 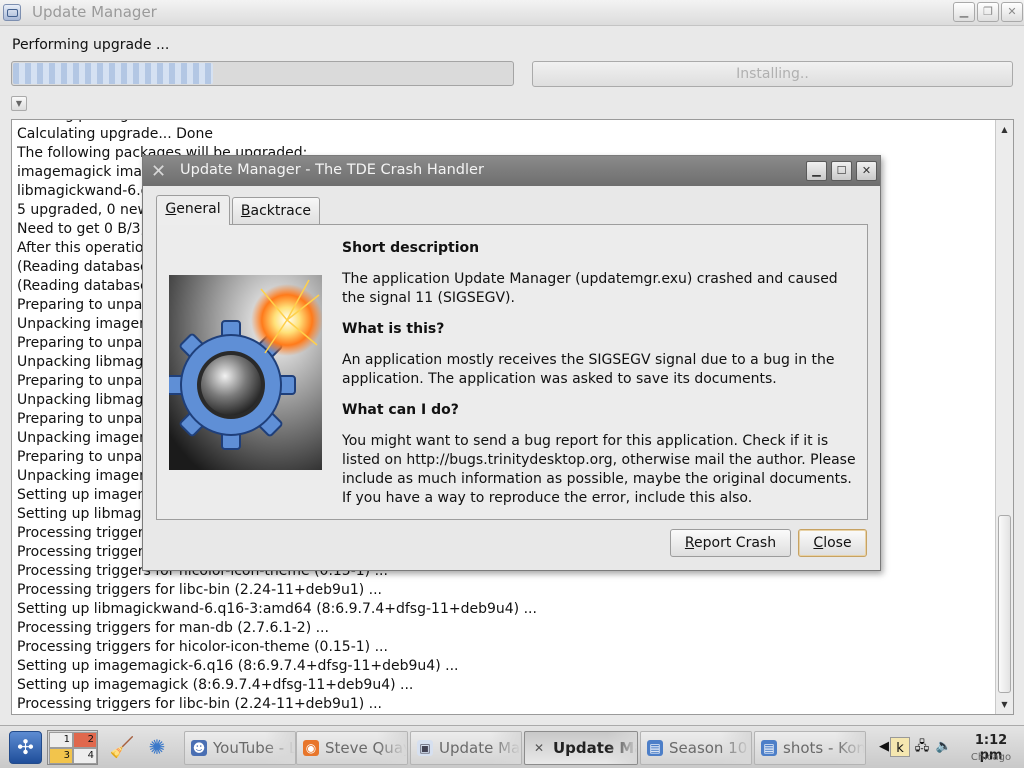 I want to click on report-crash-button: Report Crash, so click(x=730, y=543).